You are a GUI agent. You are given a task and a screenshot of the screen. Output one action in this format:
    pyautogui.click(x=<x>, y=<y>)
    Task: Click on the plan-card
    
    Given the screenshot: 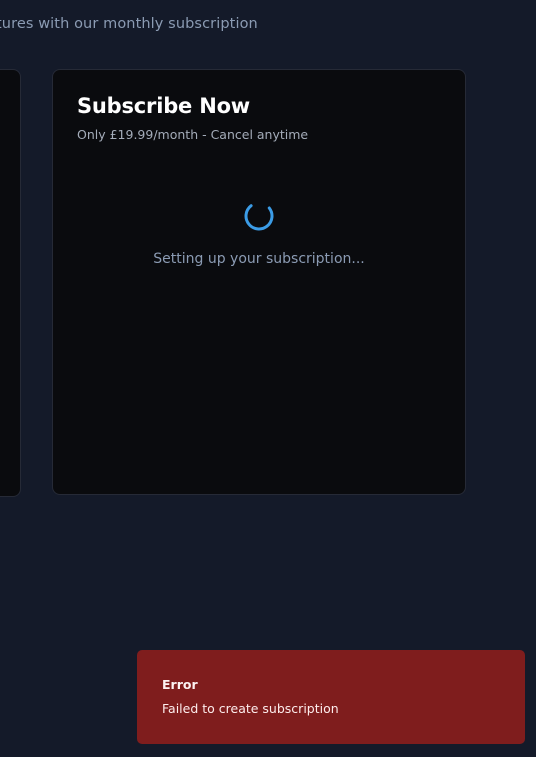 What is the action you would take?
    pyautogui.click(x=10, y=283)
    